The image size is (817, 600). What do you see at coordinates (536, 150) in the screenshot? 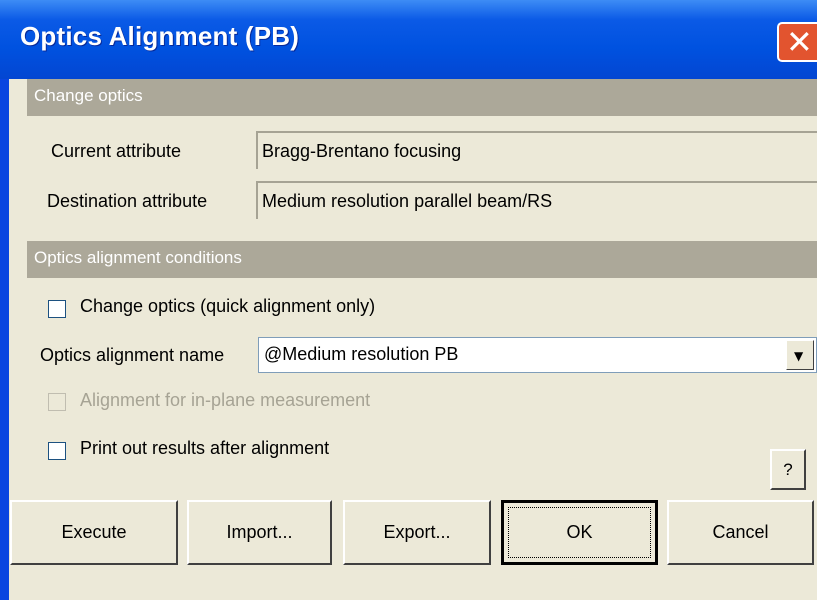
I see `current-attribute-field: Bragg-Brentano focusing` at bounding box center [536, 150].